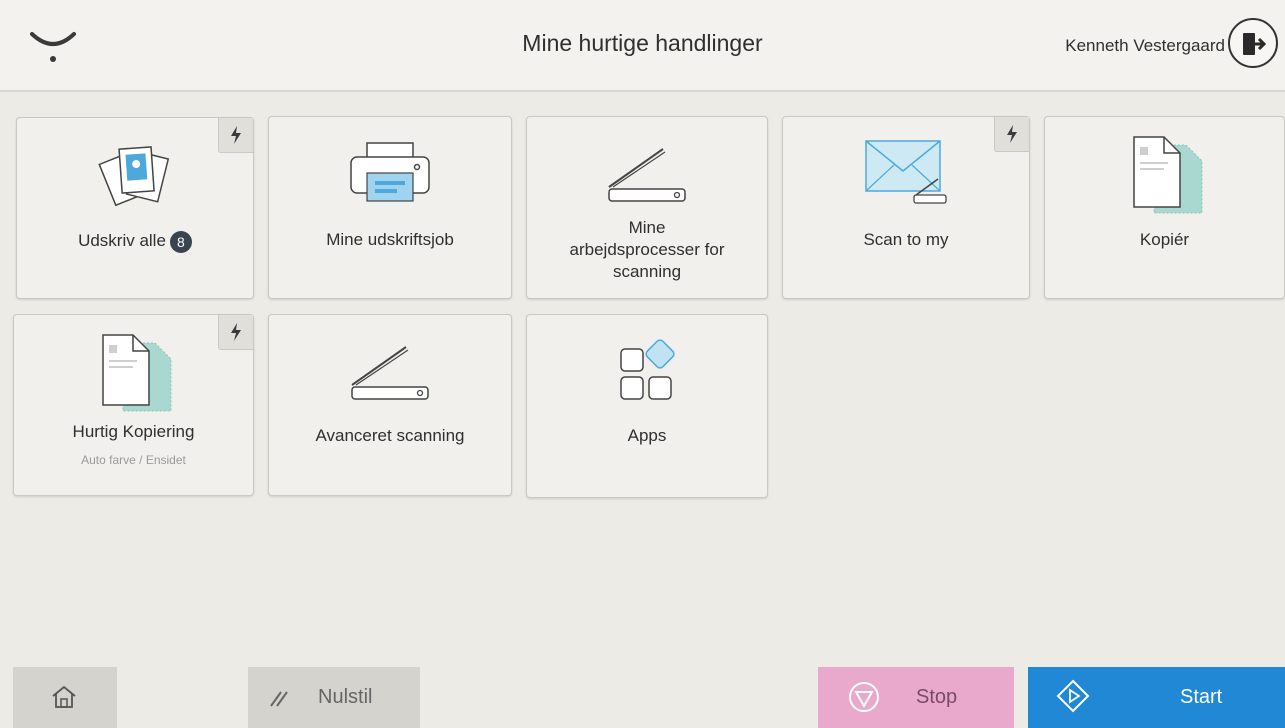 This screenshot has width=1285, height=728. What do you see at coordinates (279, 699) in the screenshot?
I see `reset-icon` at bounding box center [279, 699].